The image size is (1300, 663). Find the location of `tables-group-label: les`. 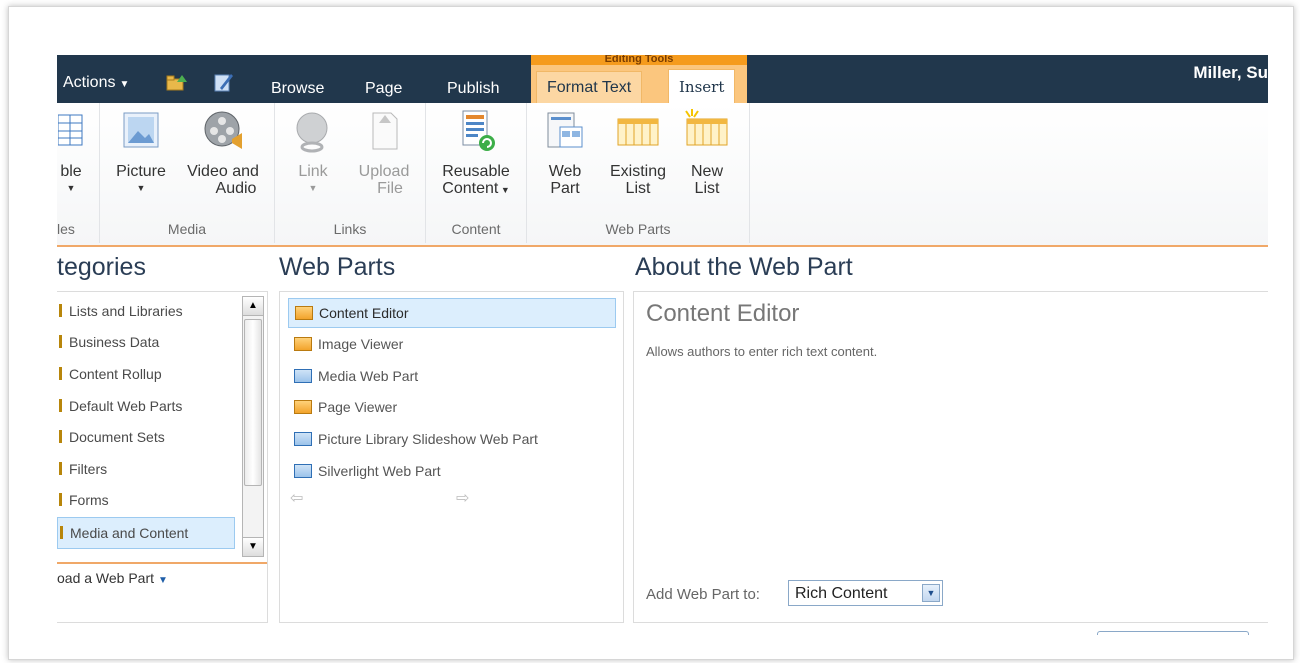

tables-group-label: les is located at coordinates (66, 229).